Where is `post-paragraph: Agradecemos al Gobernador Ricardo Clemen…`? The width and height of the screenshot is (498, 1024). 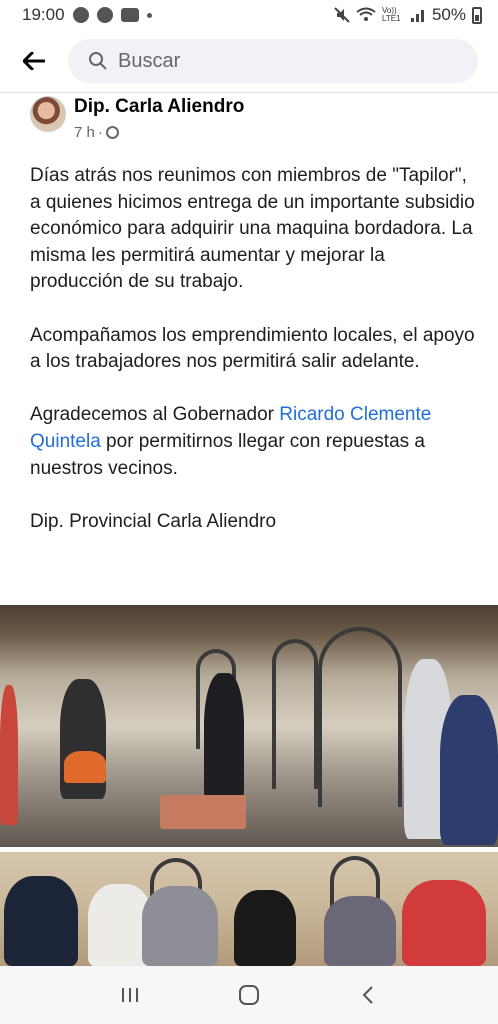
post-paragraph: Agradecemos al Gobernador Ricardo Clemen… is located at coordinates (254, 442).